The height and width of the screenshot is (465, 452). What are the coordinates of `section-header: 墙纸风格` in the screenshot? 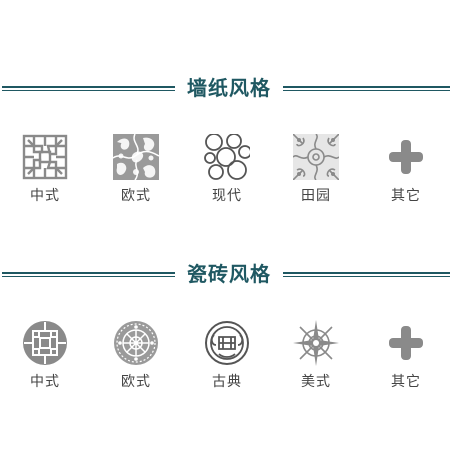 It's located at (226, 88).